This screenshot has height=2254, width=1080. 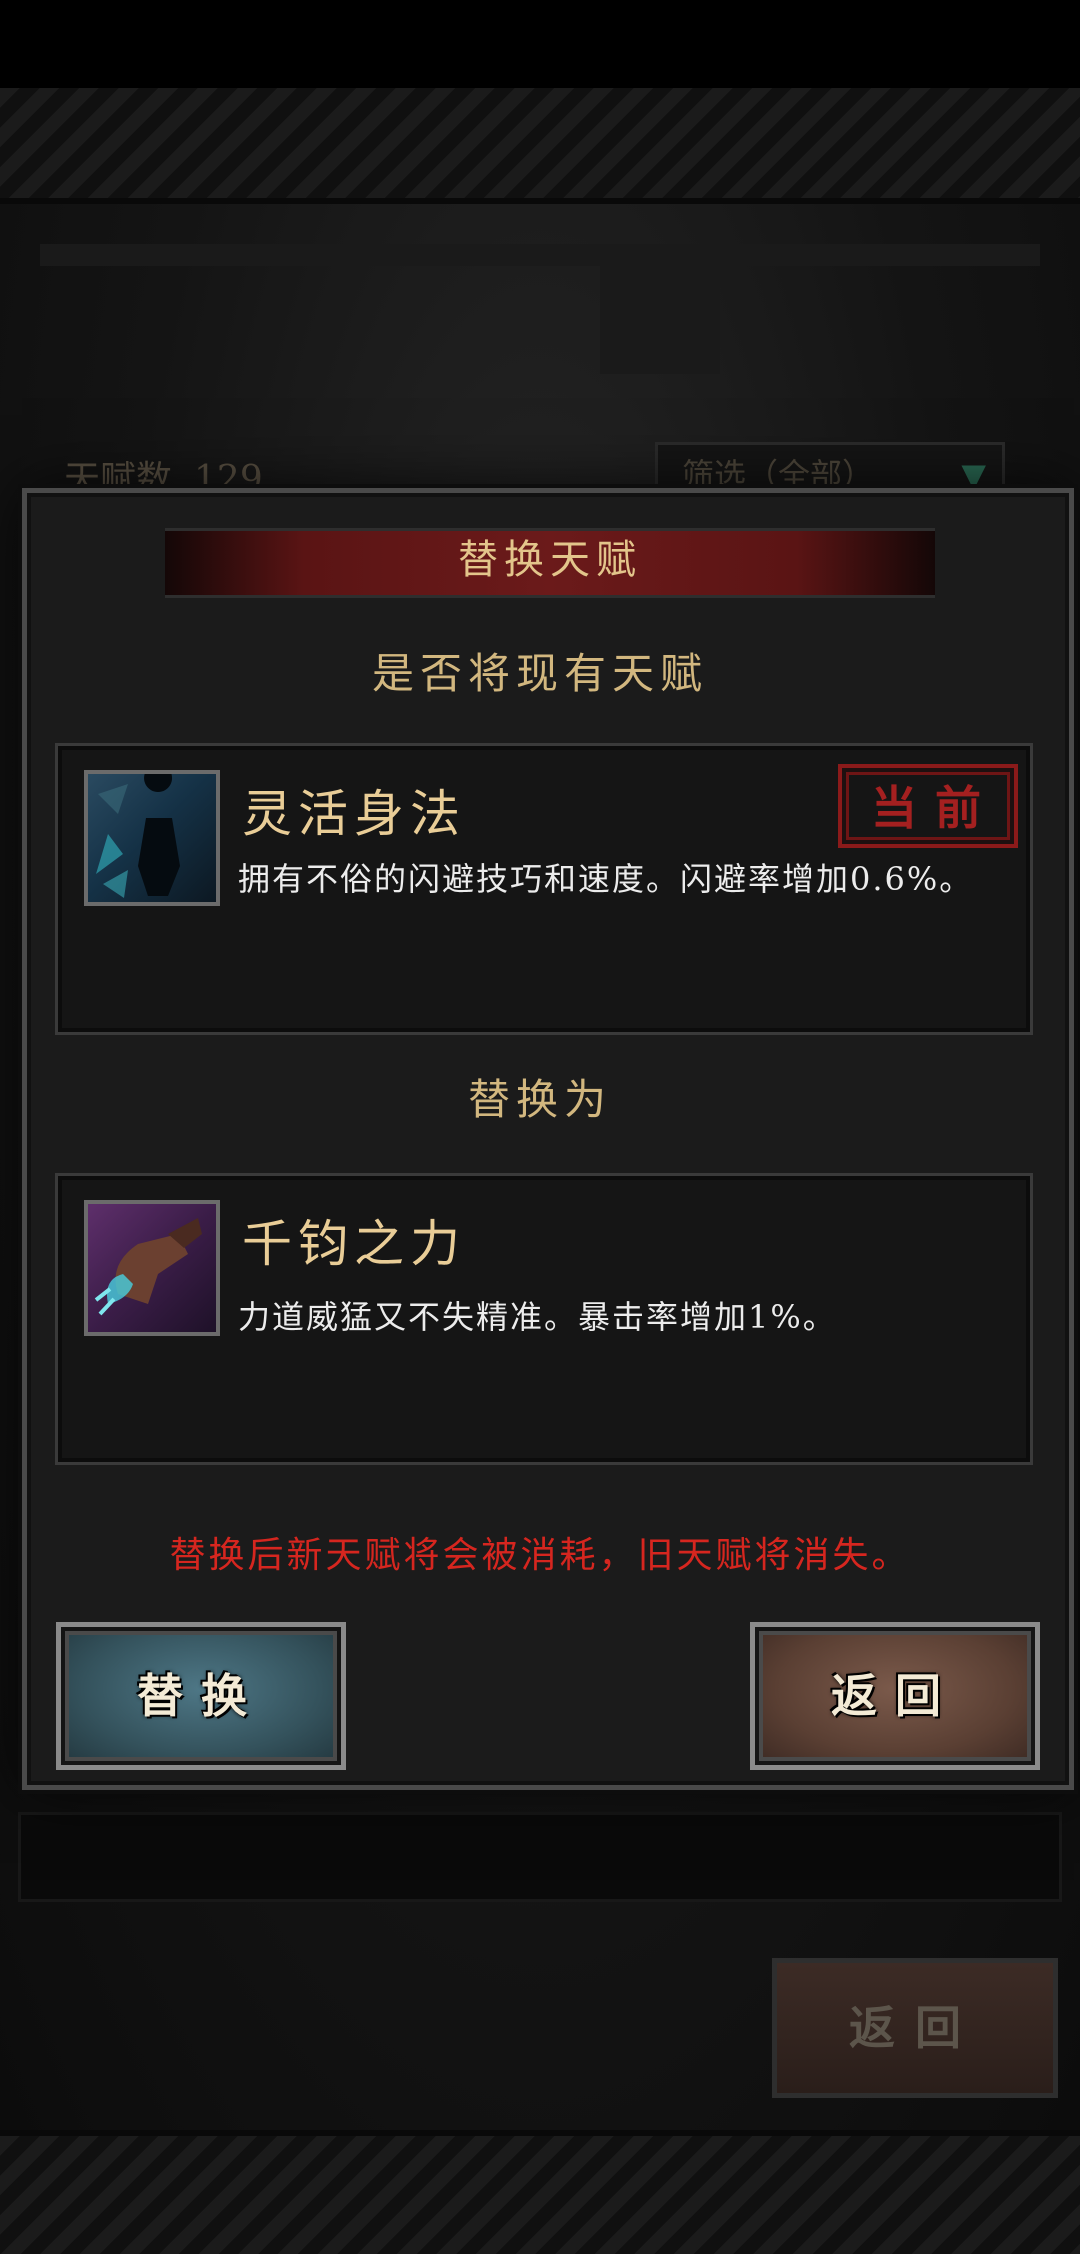 What do you see at coordinates (550, 560) in the screenshot?
I see `dialog-title: 替换天赋` at bounding box center [550, 560].